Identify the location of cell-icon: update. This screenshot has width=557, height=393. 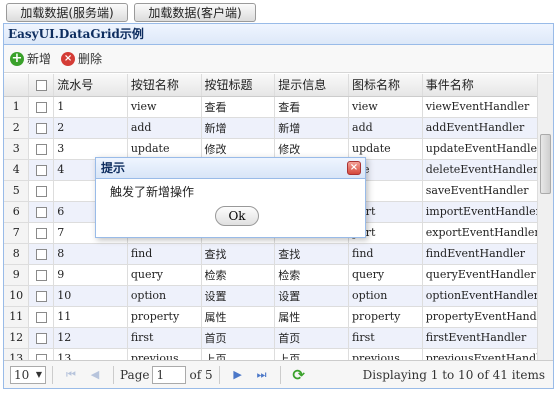
(385, 149).